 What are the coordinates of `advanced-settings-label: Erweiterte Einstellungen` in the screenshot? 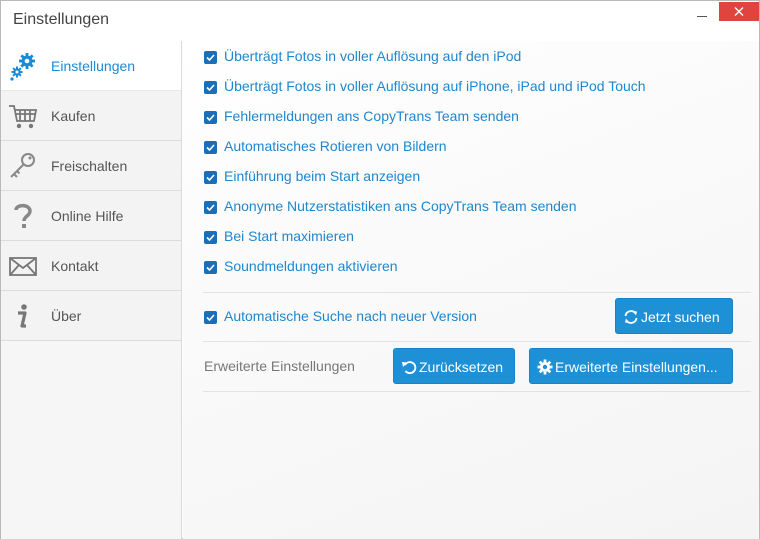 It's located at (279, 366).